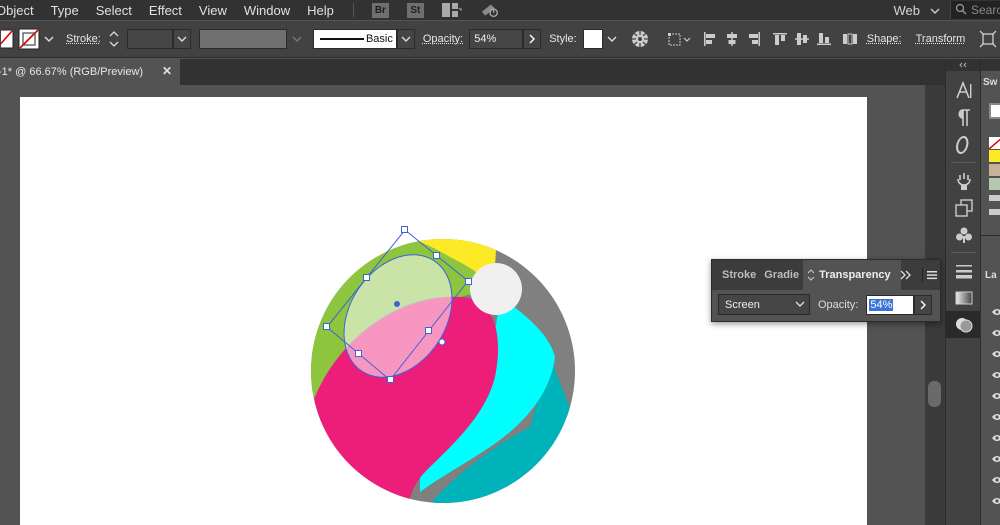 The image size is (1000, 525). What do you see at coordinates (21, 10) in the screenshot?
I see `menu-object: Object` at bounding box center [21, 10].